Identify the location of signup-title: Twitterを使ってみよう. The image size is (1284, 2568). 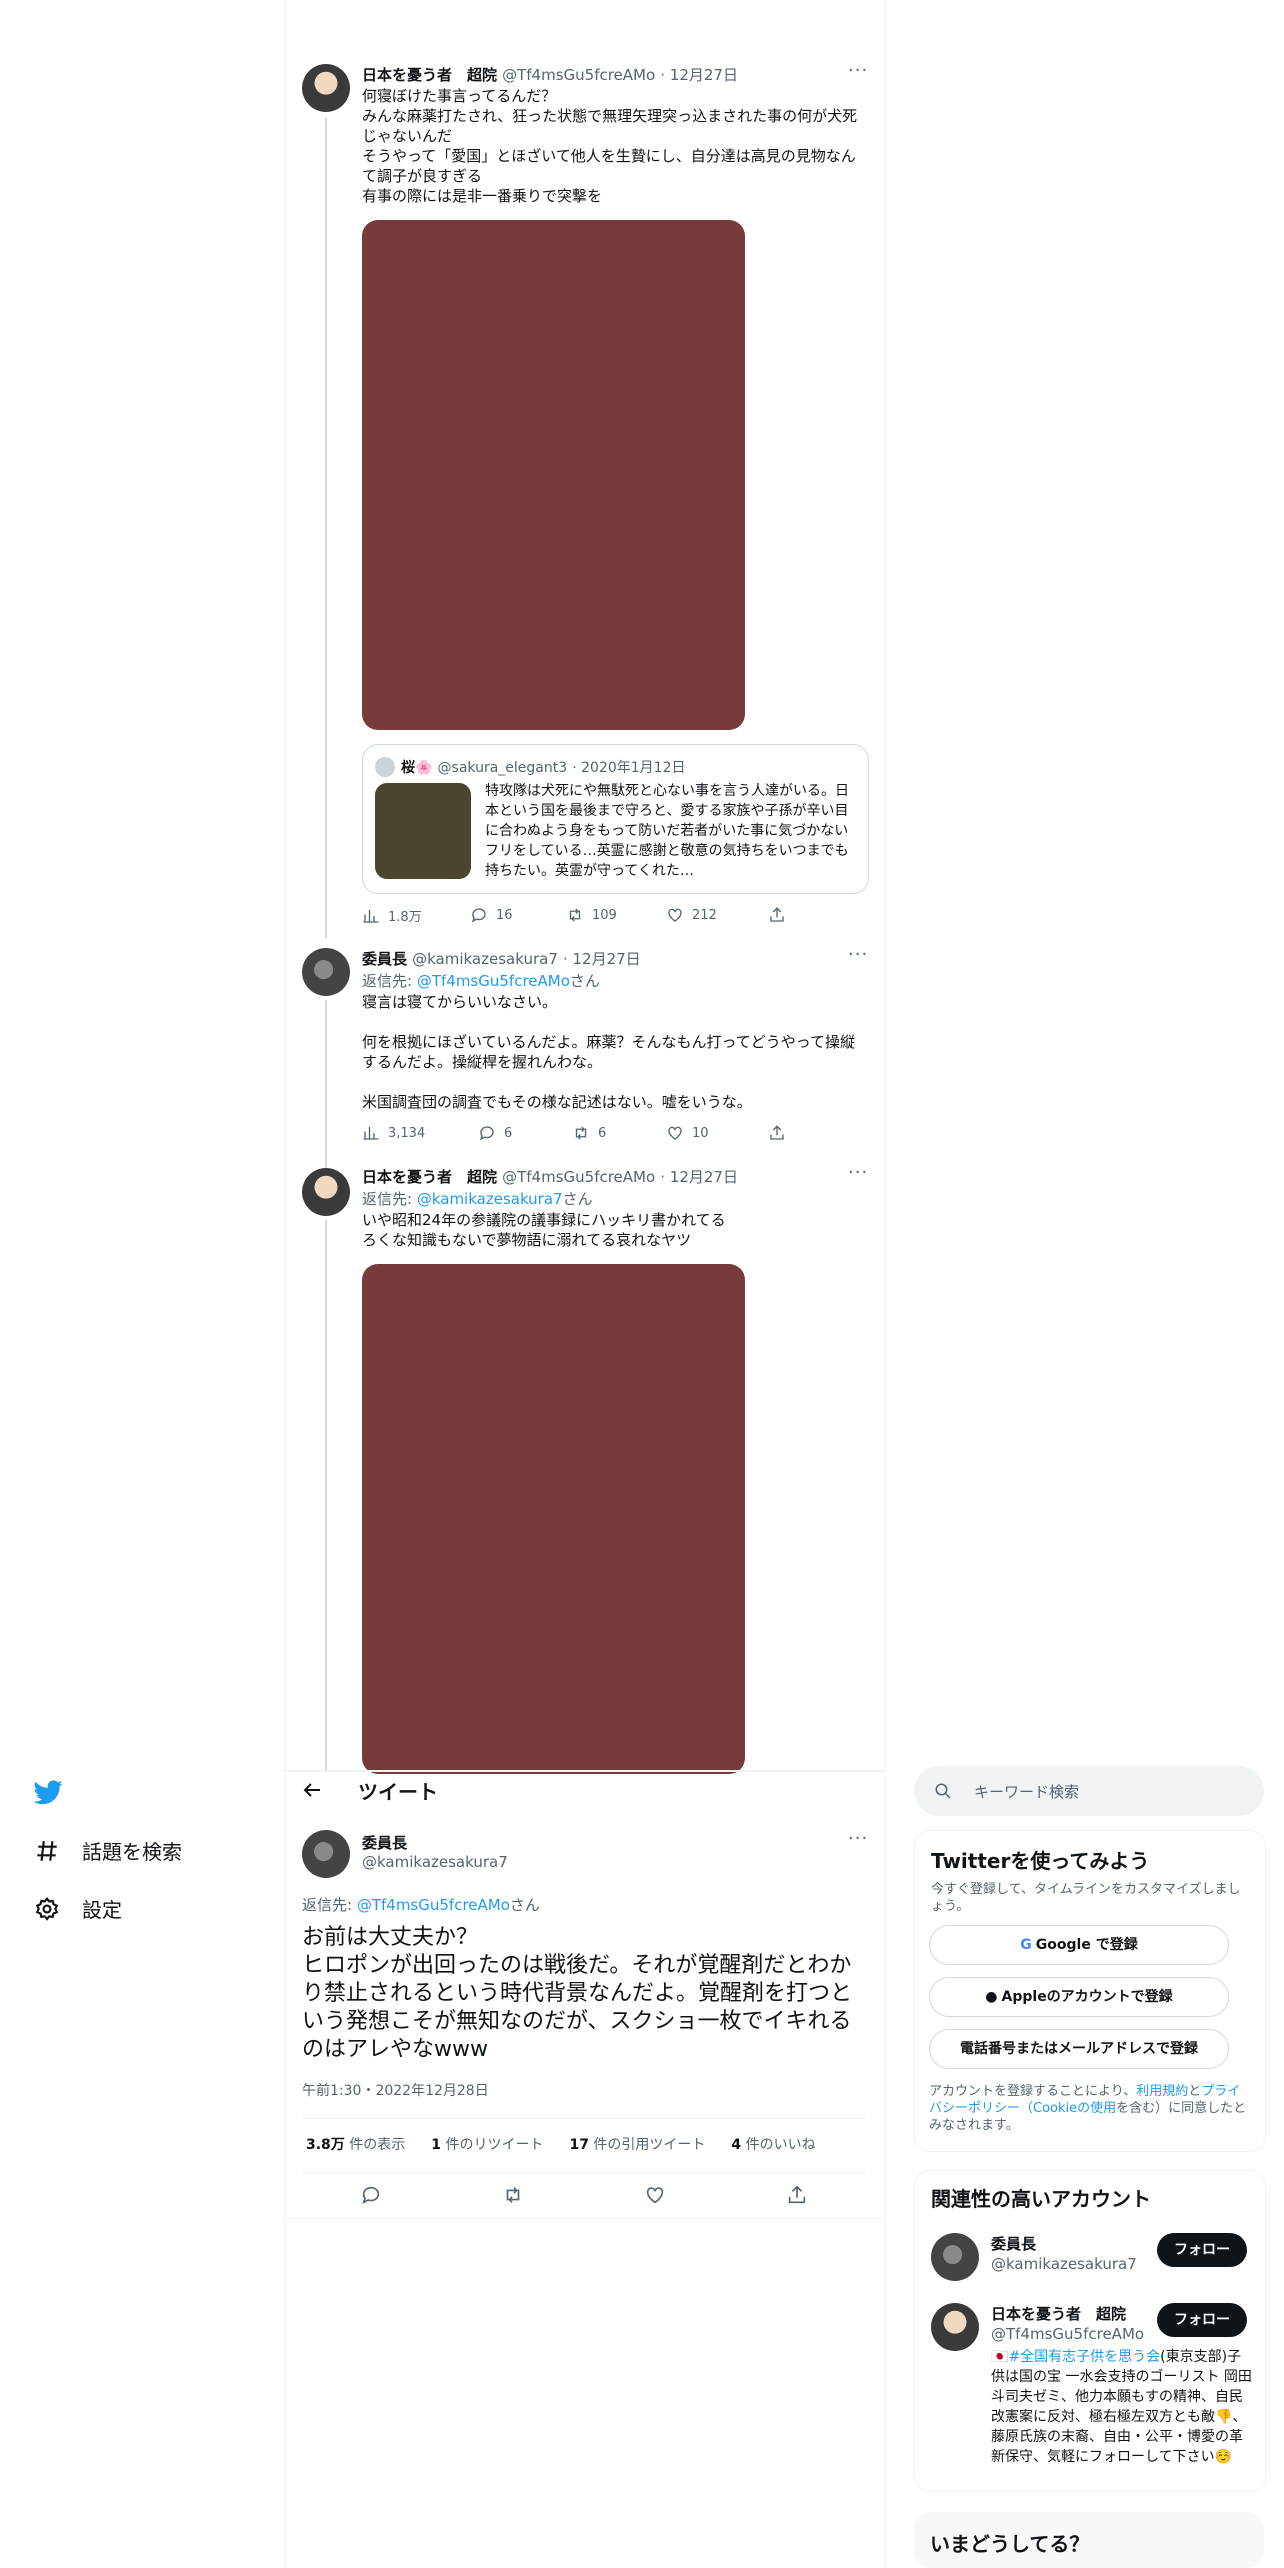
(1040, 1861).